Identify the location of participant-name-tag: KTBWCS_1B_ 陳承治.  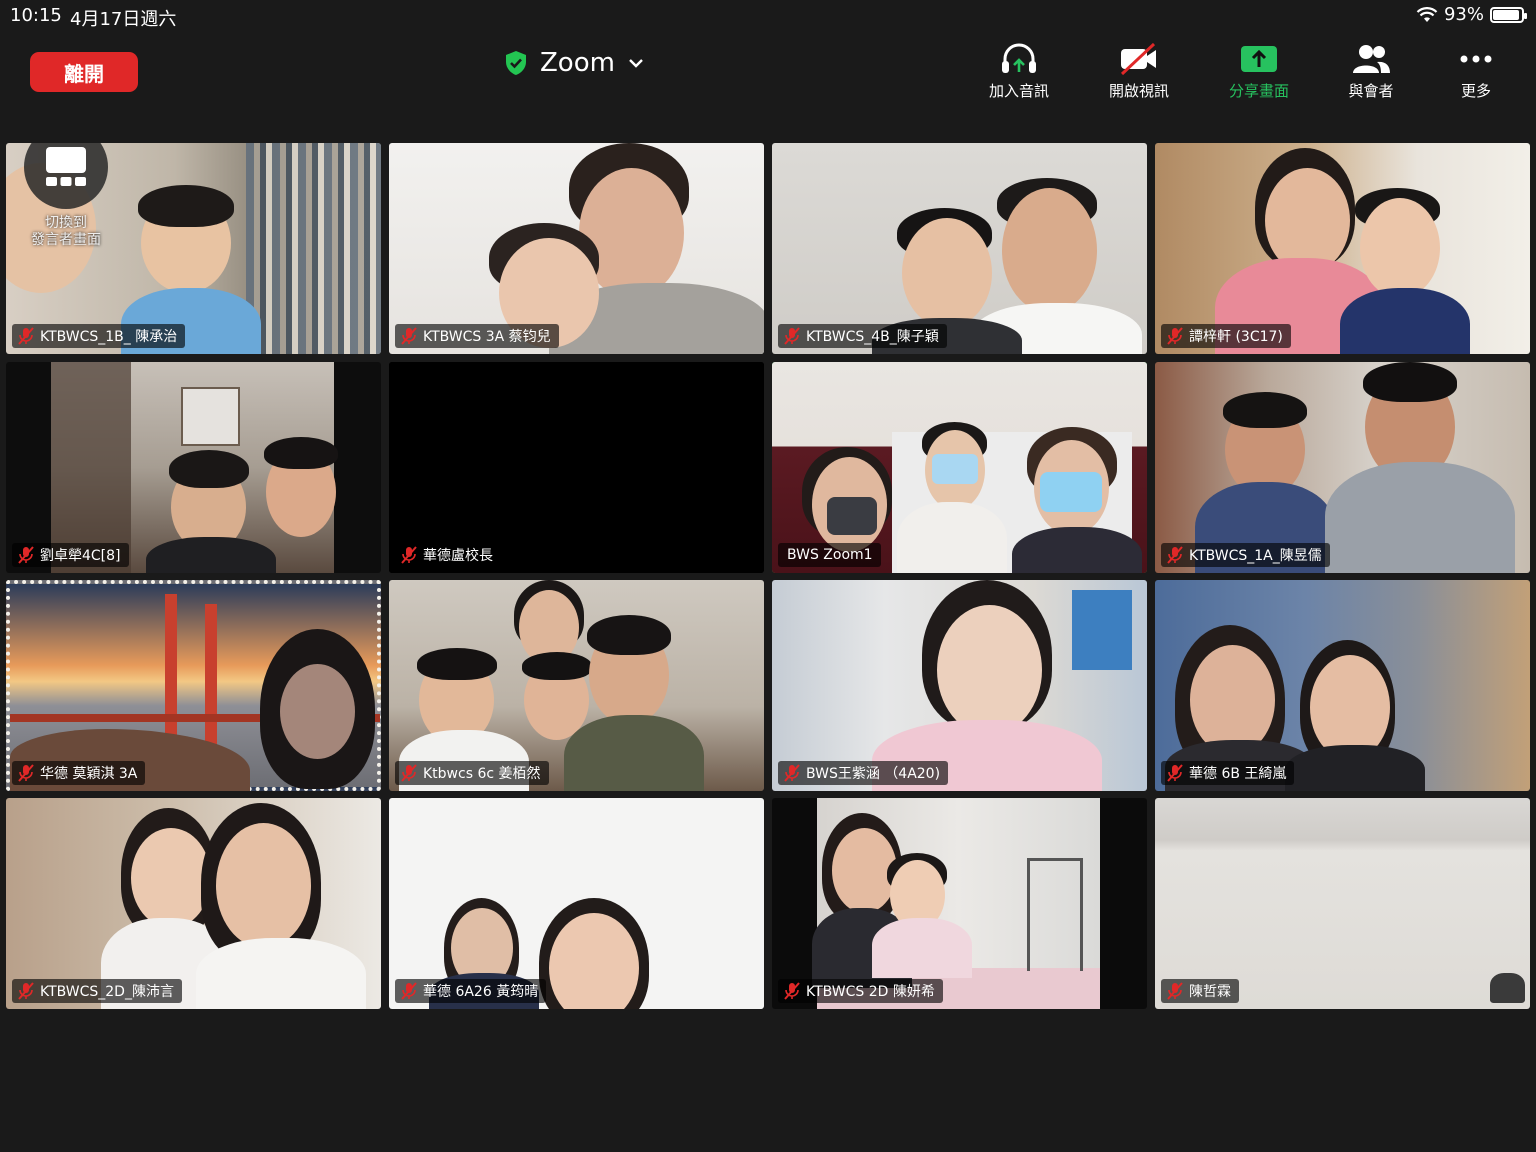
(99, 336).